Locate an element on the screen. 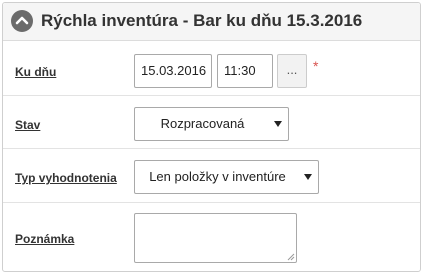  chevron-up-icon is located at coordinates (22, 21).